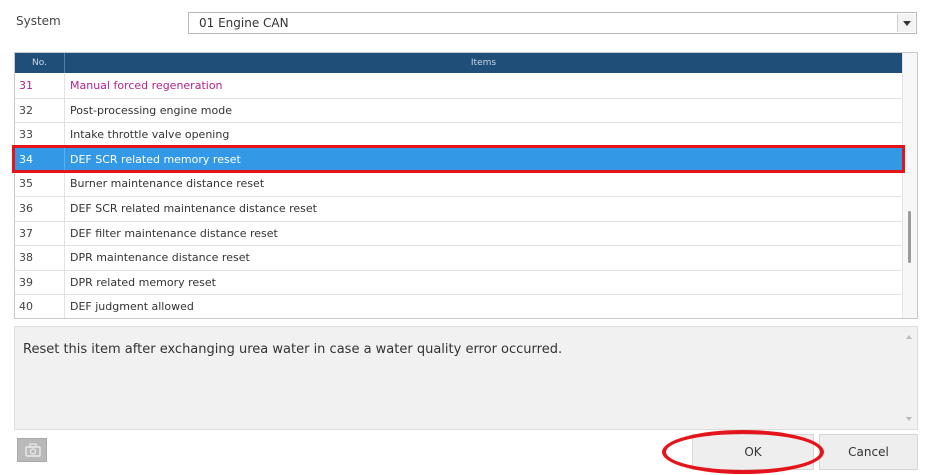 The image size is (933, 475). Describe the element at coordinates (151, 110) in the screenshot. I see `row-item: Post-processing engine mode` at that location.